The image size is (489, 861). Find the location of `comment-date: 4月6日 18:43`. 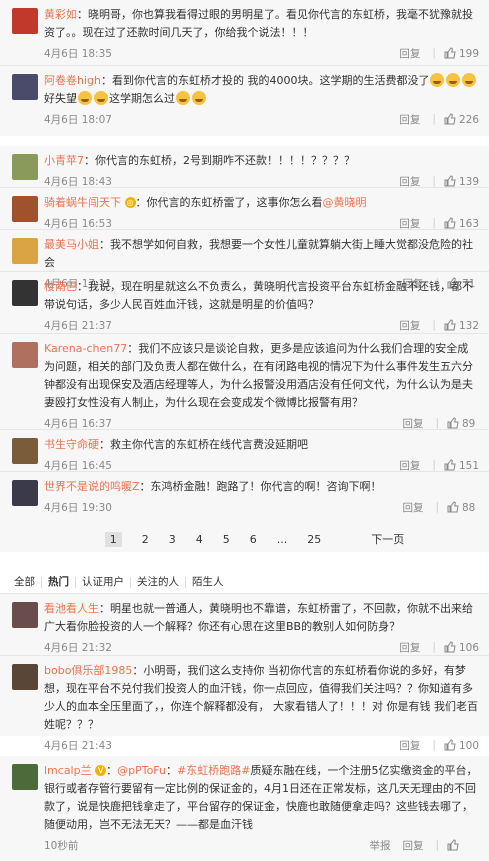

comment-date: 4月6日 18:43 is located at coordinates (78, 181).